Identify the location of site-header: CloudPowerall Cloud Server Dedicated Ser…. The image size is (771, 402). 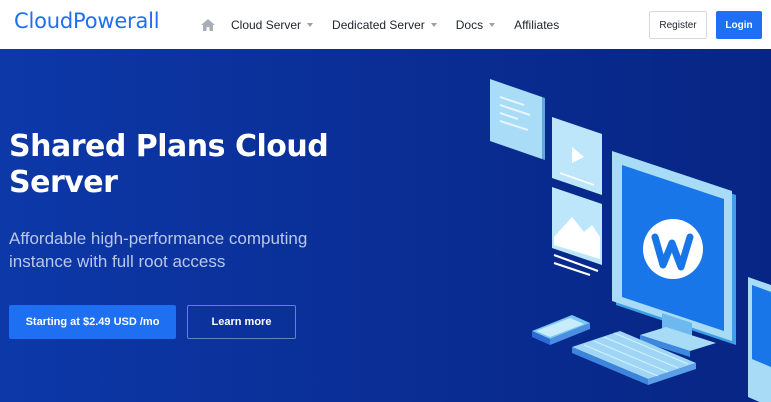
(385, 24).